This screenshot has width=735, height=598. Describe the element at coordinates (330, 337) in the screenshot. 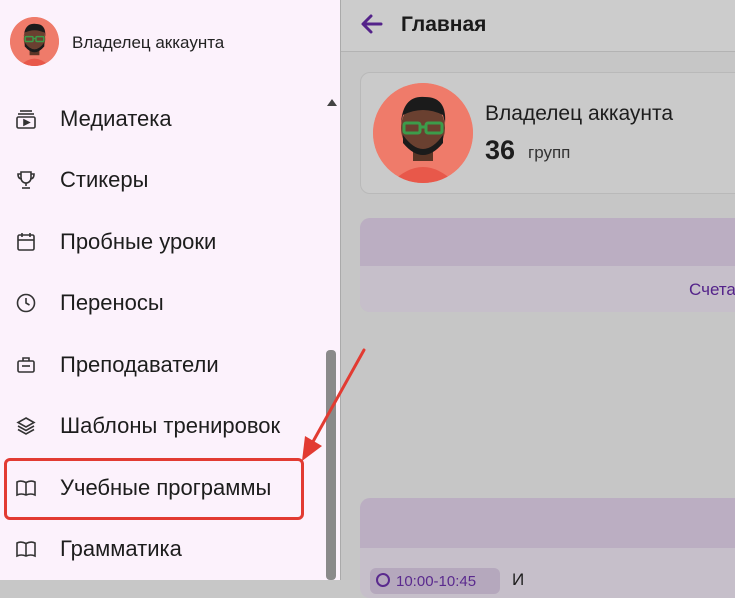

I see `sidebar-scrollbar` at that location.